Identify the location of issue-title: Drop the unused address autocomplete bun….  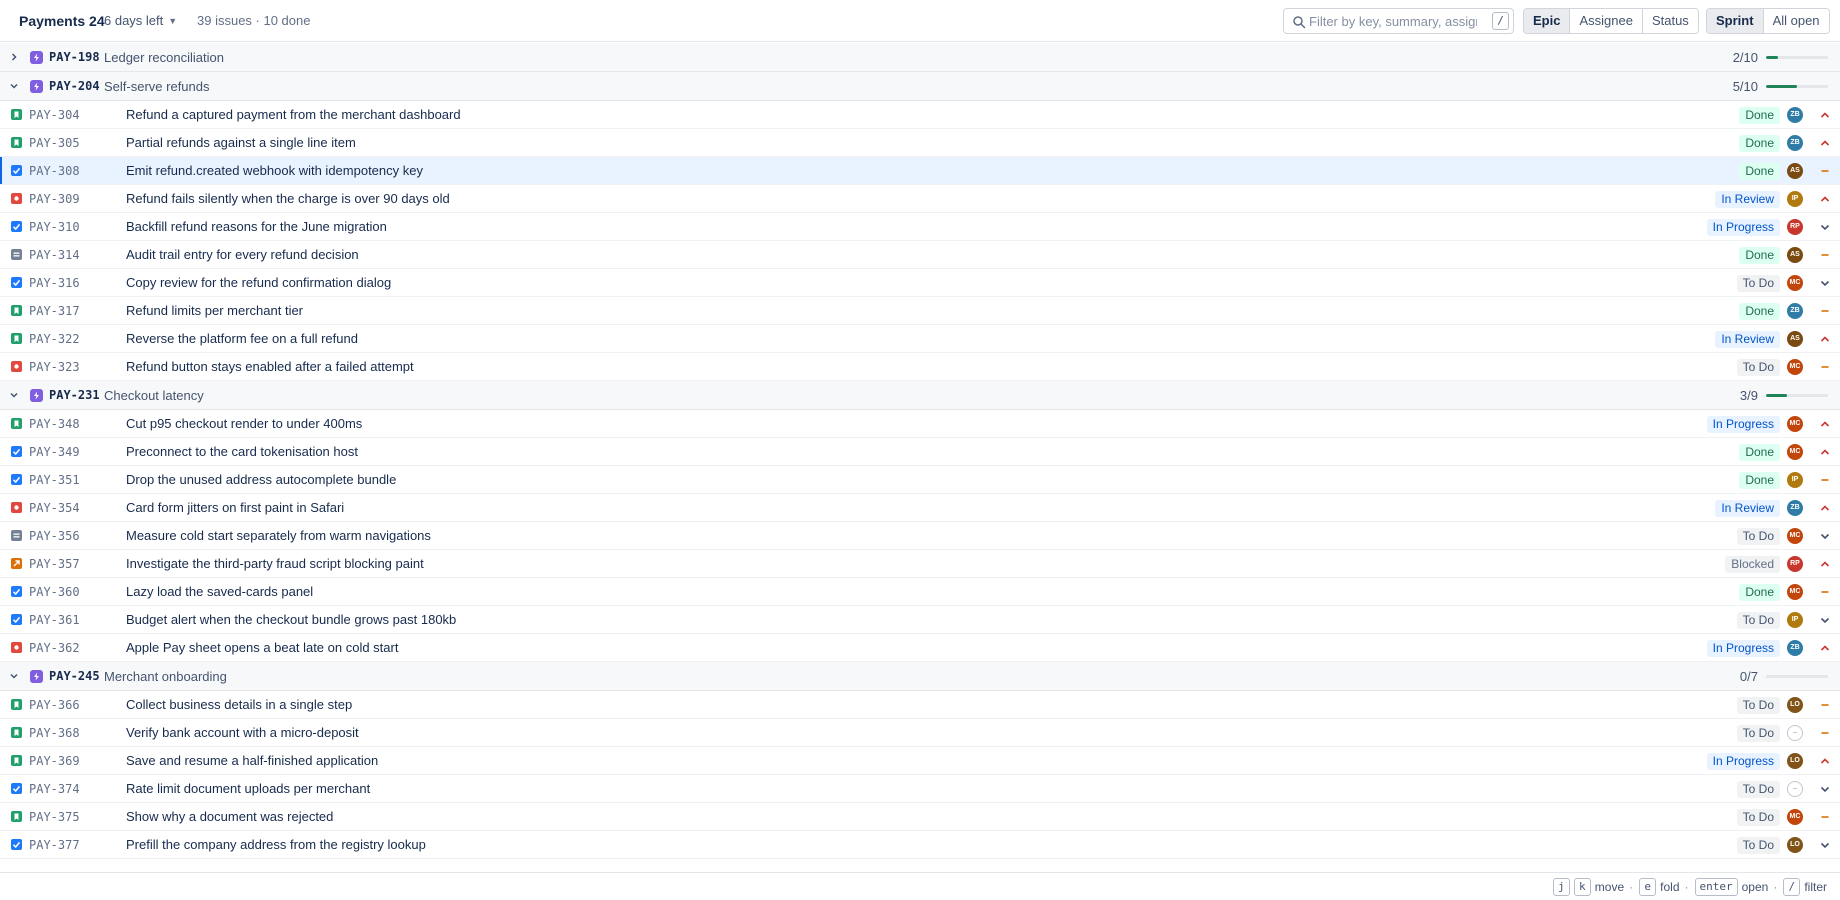
(261, 479).